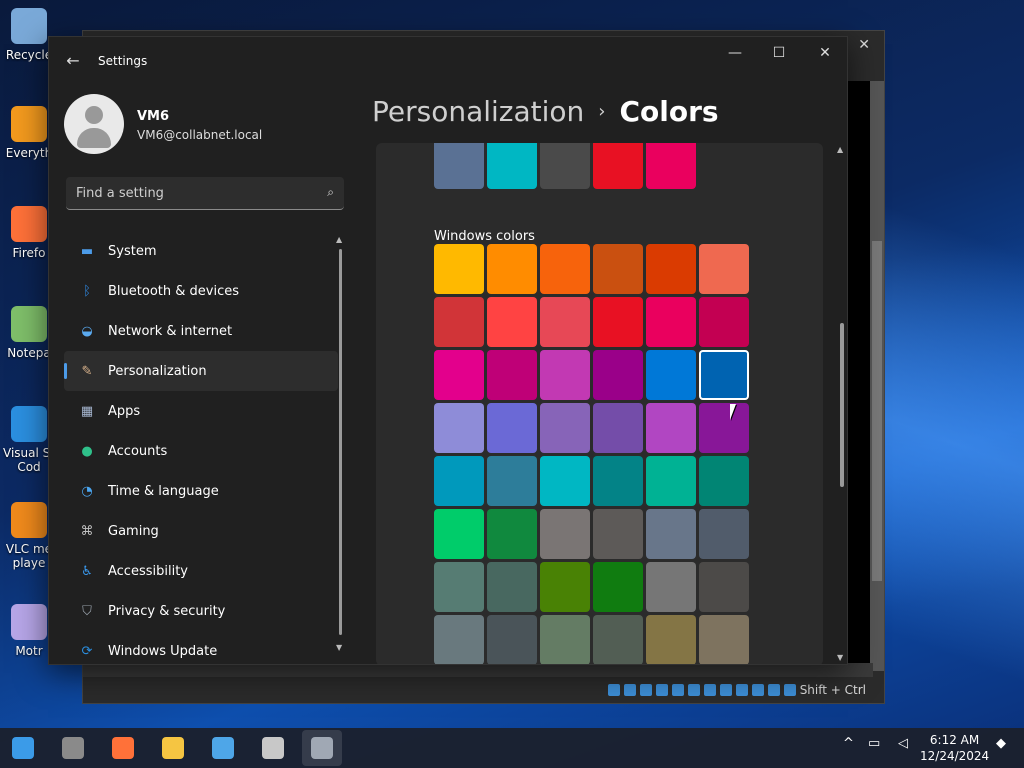 This screenshot has height=768, width=1024. I want to click on sidebar-item-windows-update: ⟳ Windows Update, so click(201, 647).